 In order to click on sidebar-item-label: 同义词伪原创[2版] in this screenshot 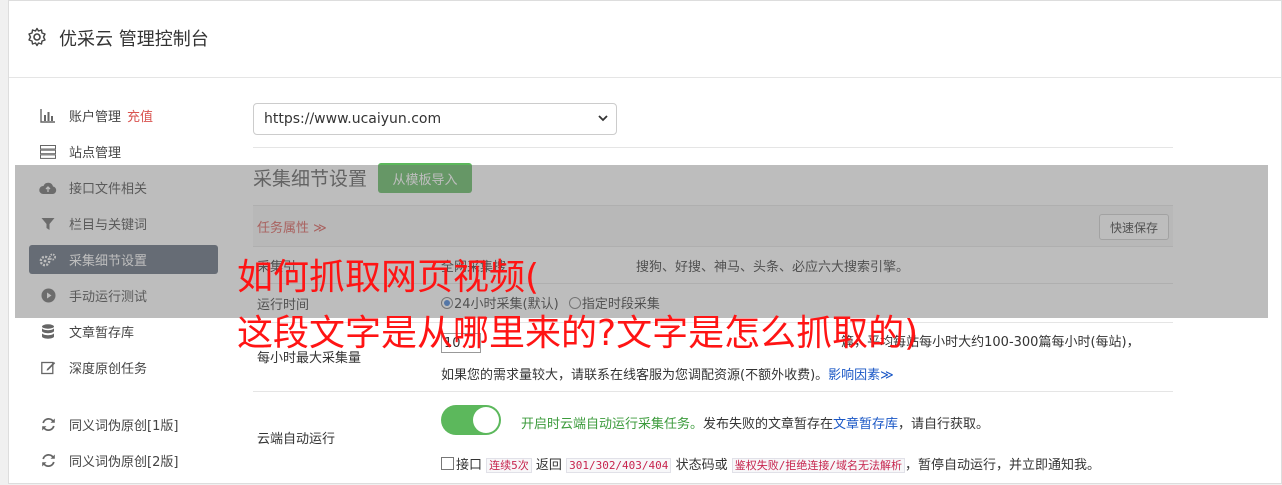, I will do `click(124, 462)`.